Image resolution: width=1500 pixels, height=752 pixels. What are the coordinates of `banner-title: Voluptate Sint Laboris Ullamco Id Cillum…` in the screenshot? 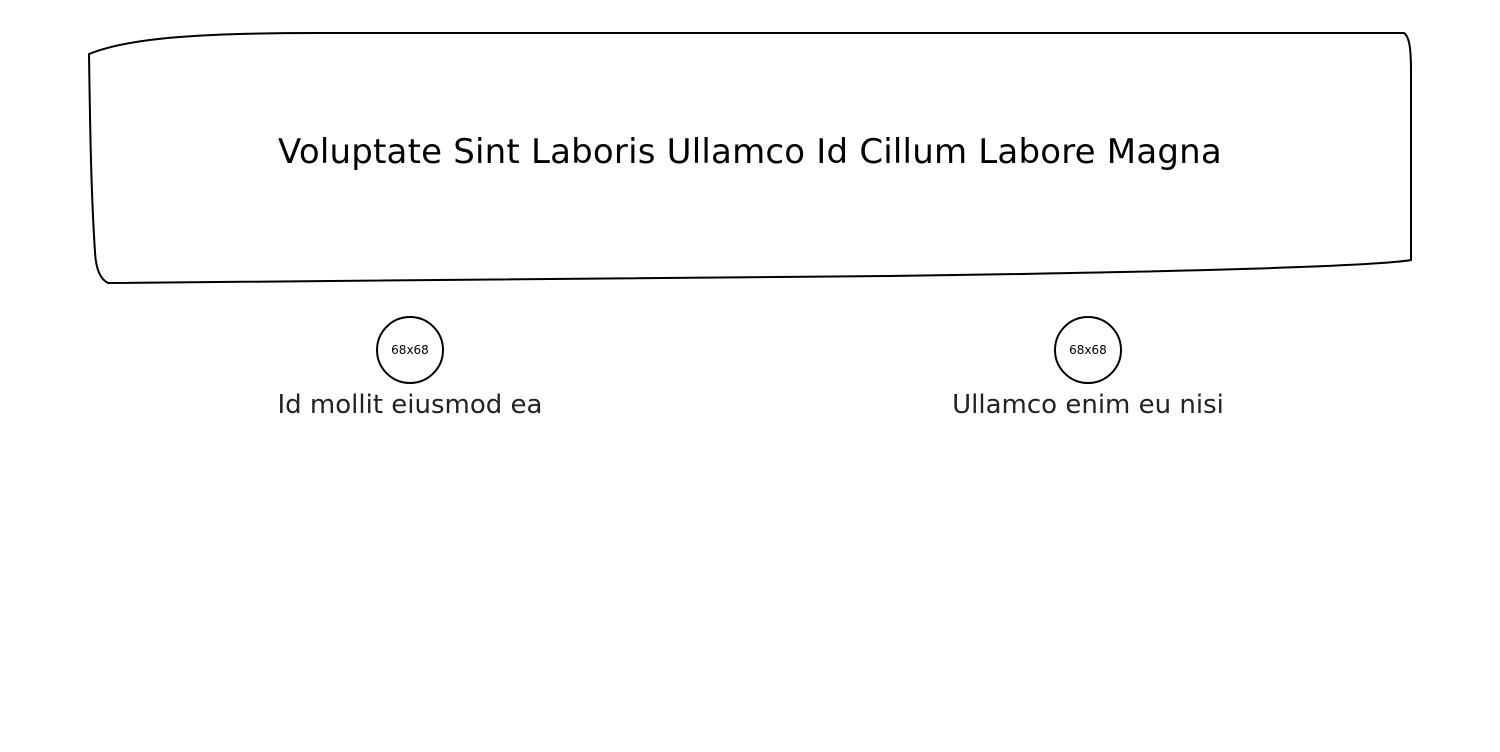 It's located at (750, 152).